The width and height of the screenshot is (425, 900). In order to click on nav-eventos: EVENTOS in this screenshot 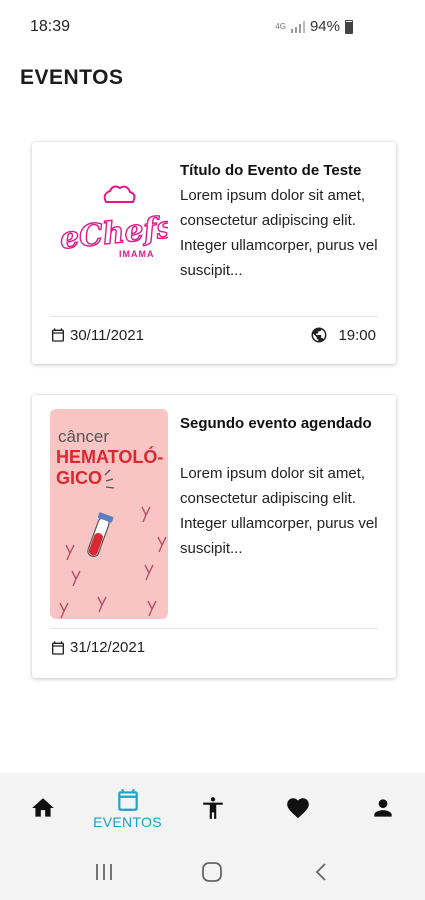, I will do `click(127, 808)`.